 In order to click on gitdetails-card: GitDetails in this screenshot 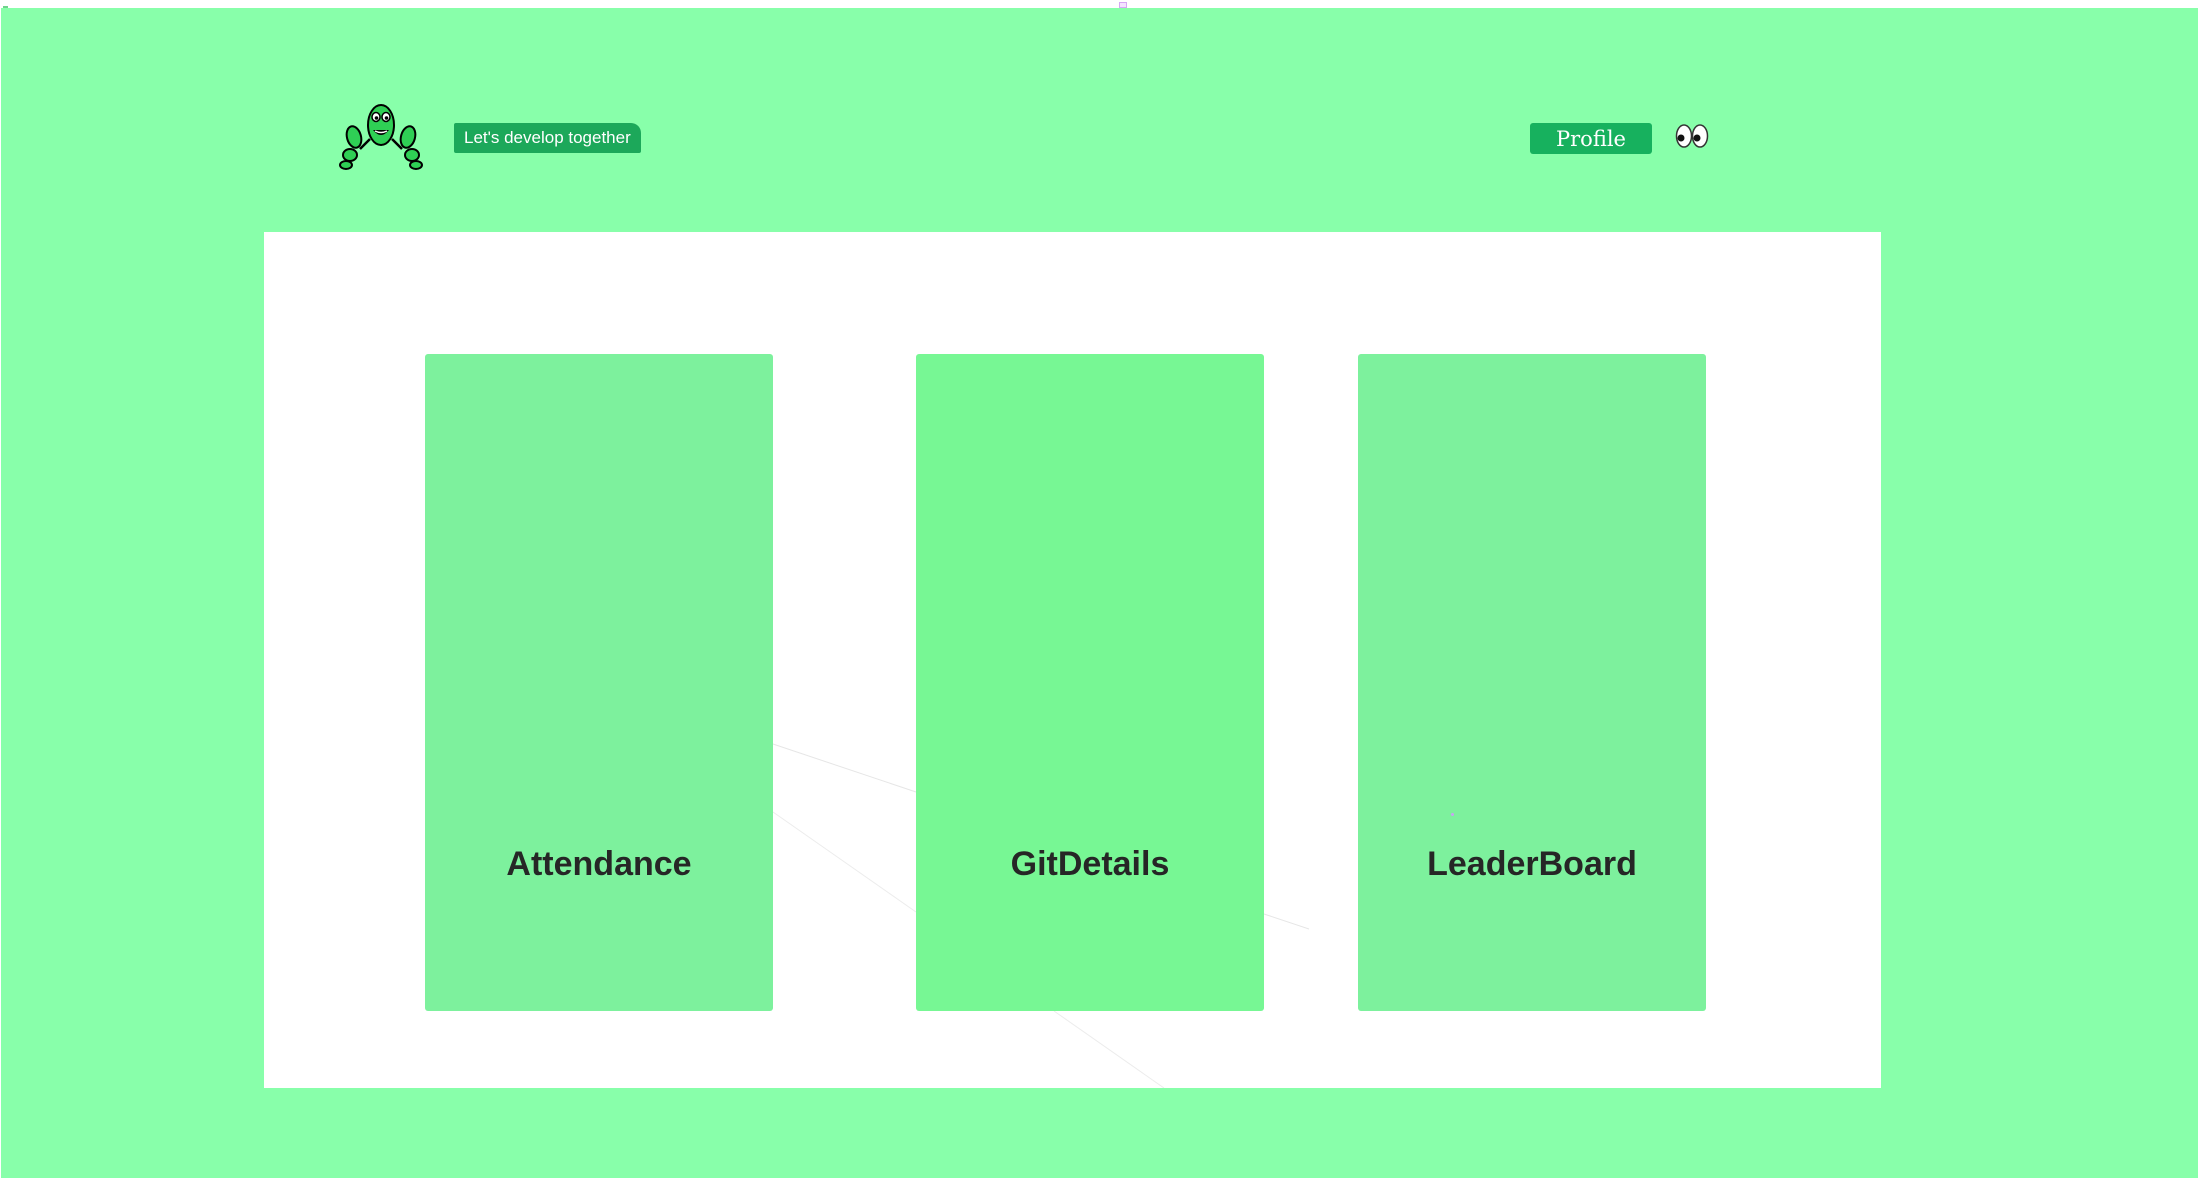, I will do `click(1090, 682)`.